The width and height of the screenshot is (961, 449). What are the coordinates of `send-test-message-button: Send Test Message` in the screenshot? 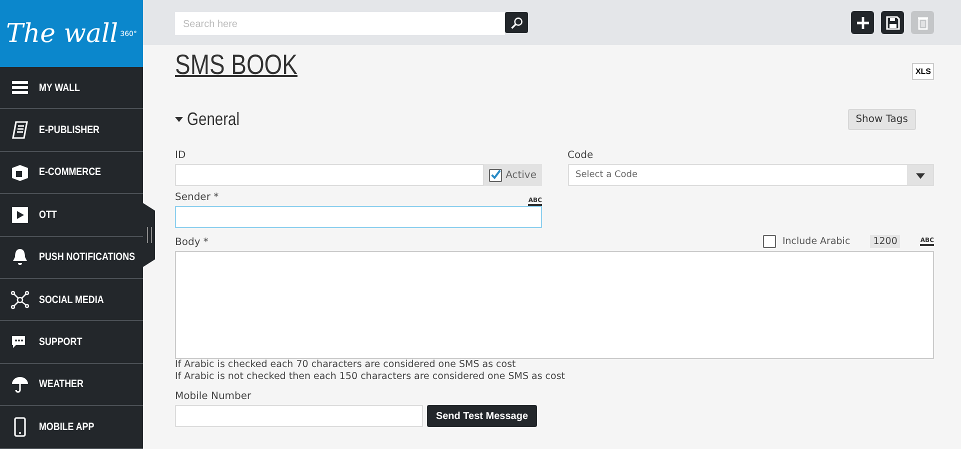 It's located at (482, 416).